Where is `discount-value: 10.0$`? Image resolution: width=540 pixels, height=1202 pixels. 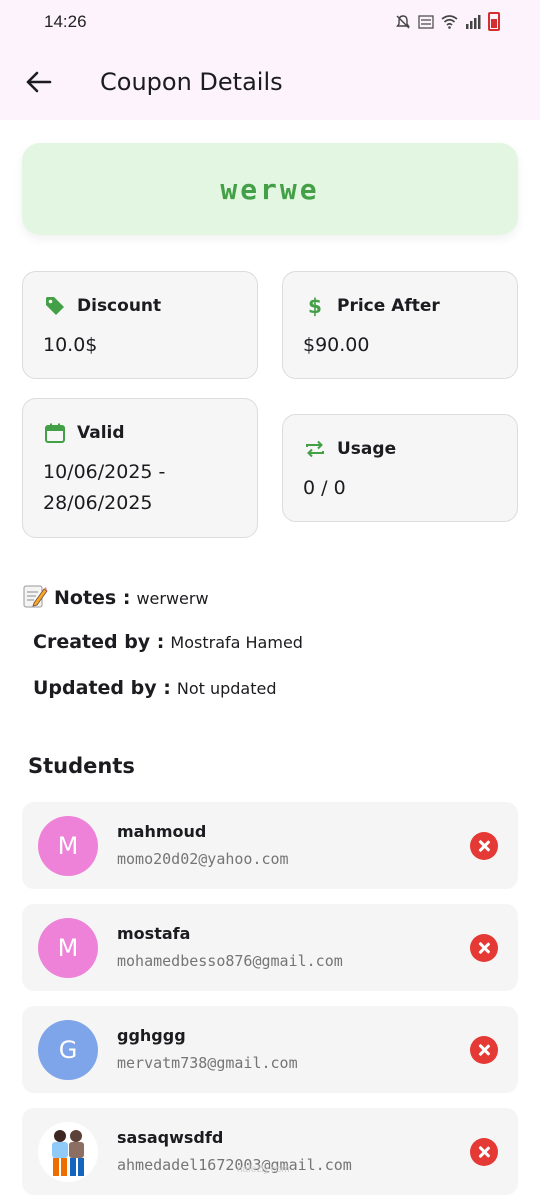
discount-value: 10.0$ is located at coordinates (70, 345).